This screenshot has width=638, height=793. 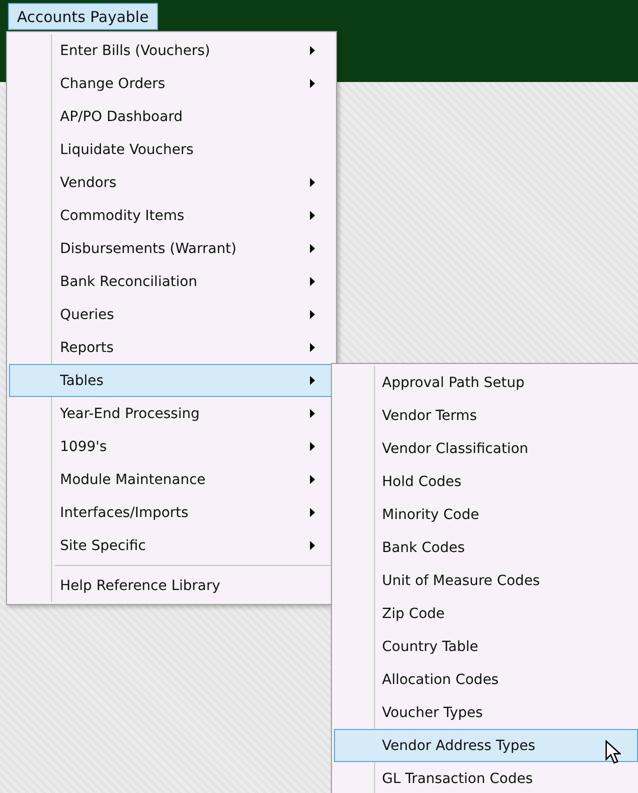 I want to click on menu-item: Queries, so click(x=171, y=314).